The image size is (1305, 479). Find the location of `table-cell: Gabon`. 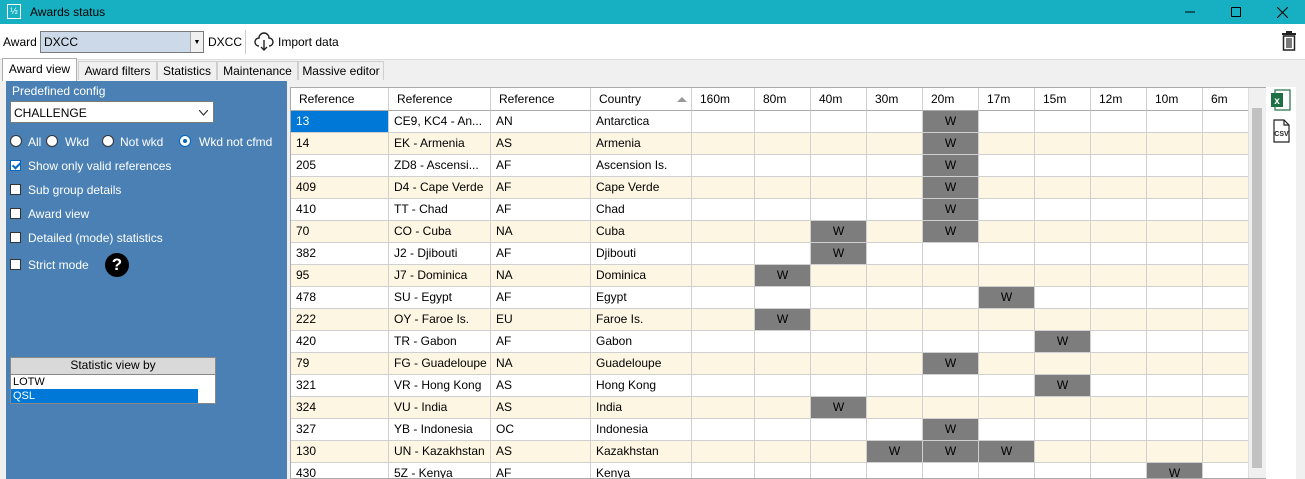

table-cell: Gabon is located at coordinates (641, 342).